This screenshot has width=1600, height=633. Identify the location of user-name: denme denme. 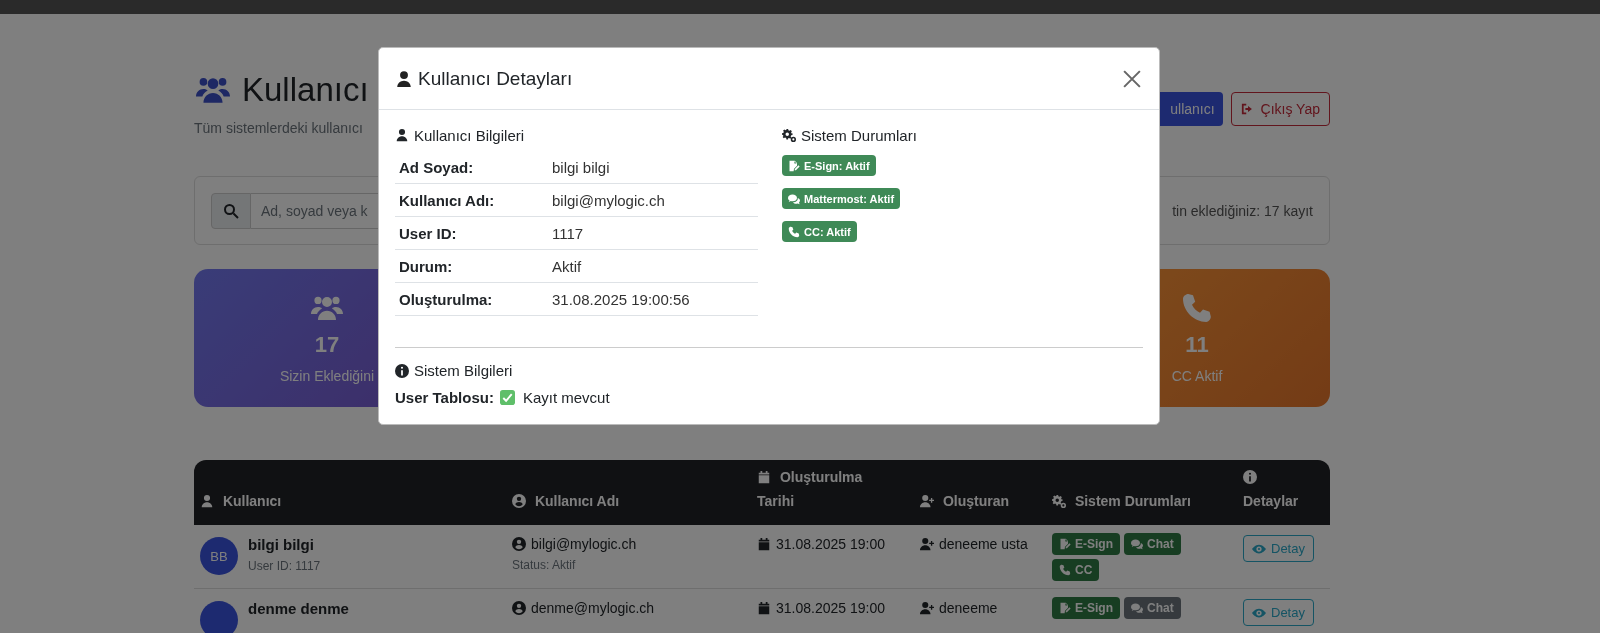
(298, 608).